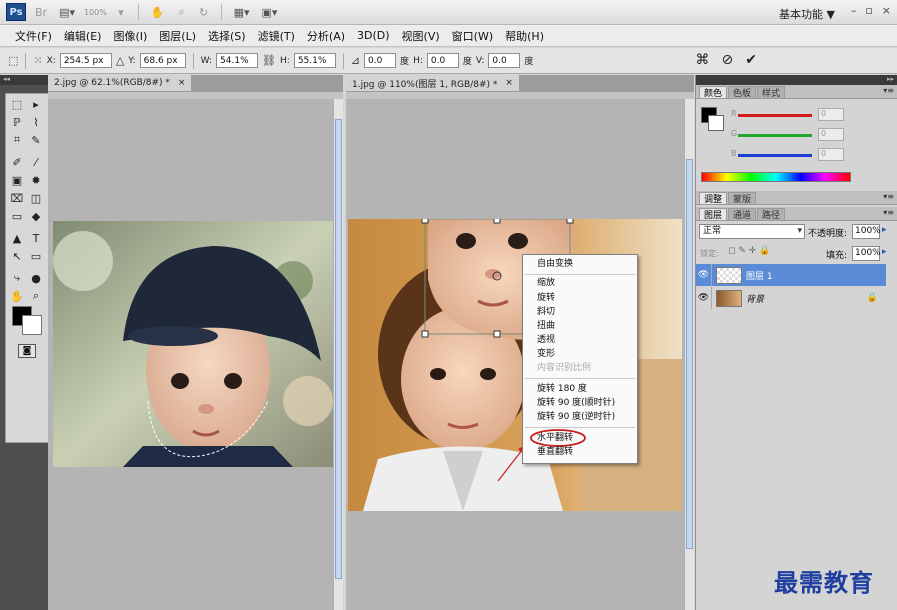 This screenshot has height=610, width=897. I want to click on color-spectrum-bar, so click(776, 177).